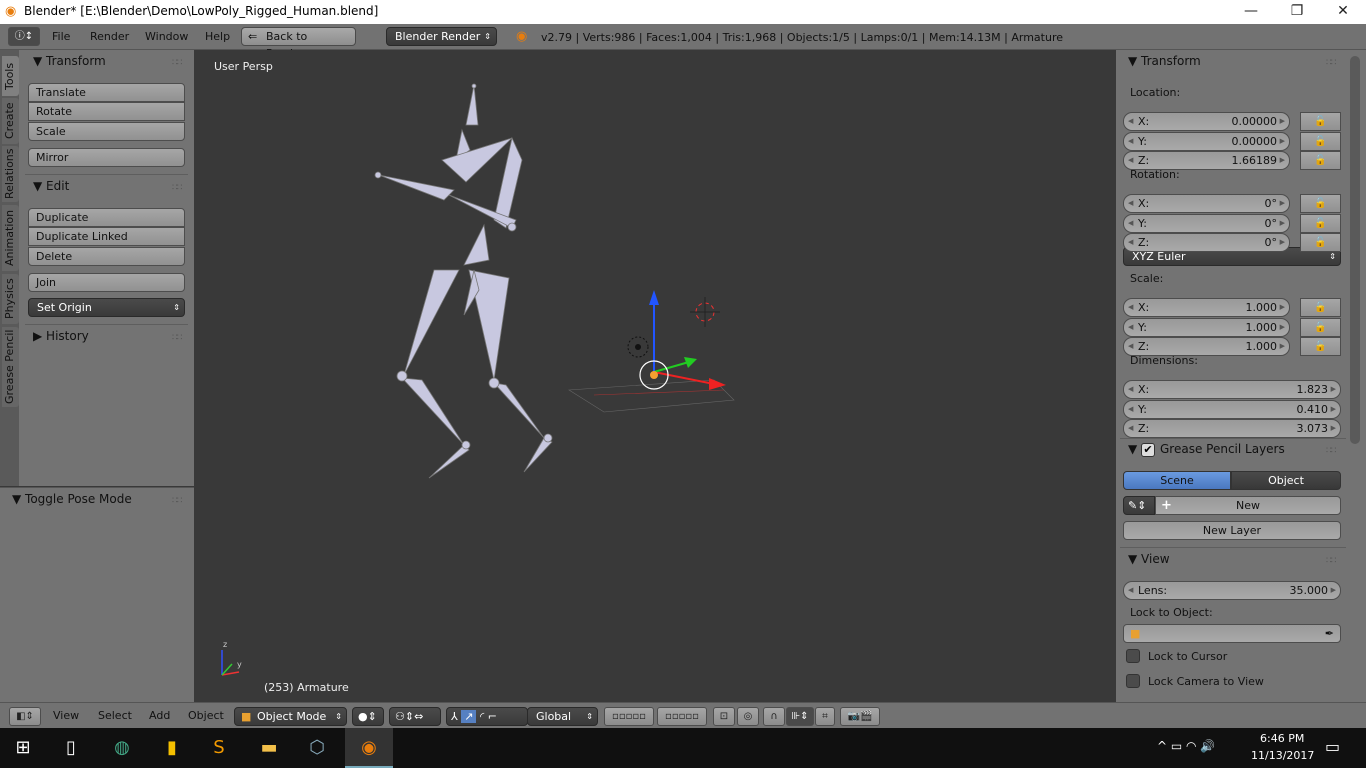 This screenshot has width=1366, height=768. What do you see at coordinates (1206, 223) in the screenshot?
I see `rotation-y-field: ◀ Y: 0° ▶` at bounding box center [1206, 223].